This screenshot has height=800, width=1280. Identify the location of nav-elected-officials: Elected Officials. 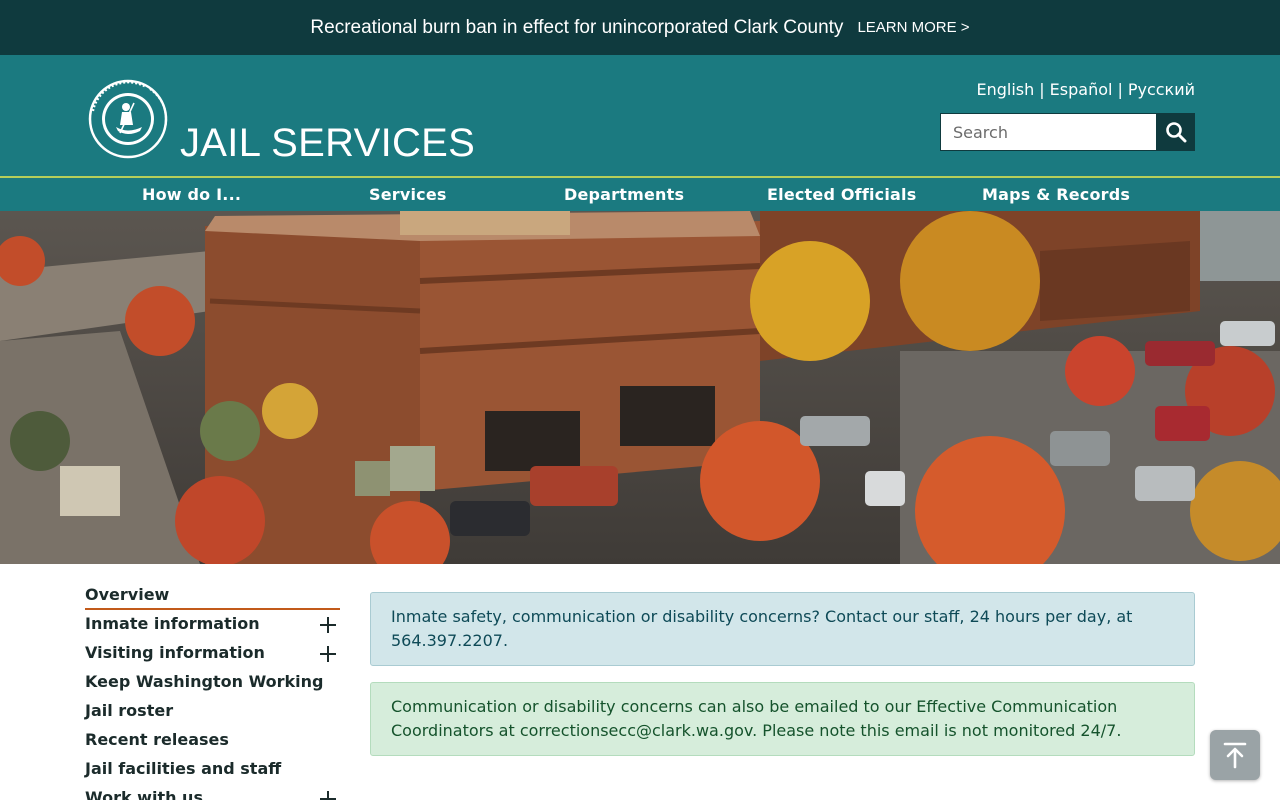
(841, 194).